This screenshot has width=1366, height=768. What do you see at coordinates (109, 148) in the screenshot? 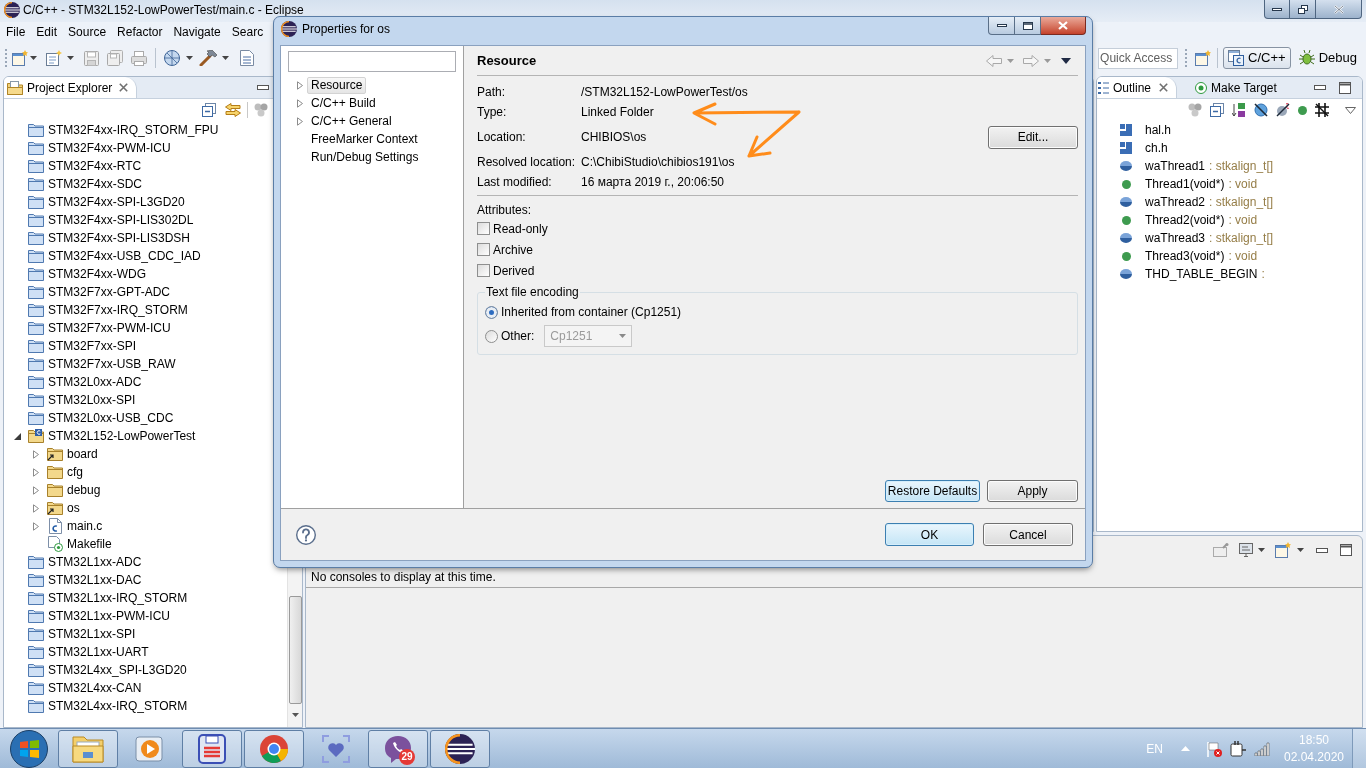
I see `tree-item: STM32F4xx-PWM-ICU` at bounding box center [109, 148].